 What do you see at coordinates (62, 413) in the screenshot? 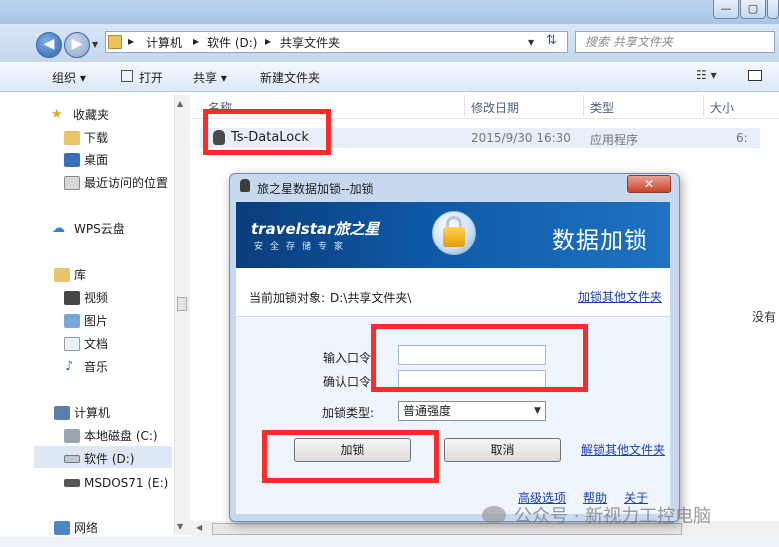
I see `computer-icon` at bounding box center [62, 413].